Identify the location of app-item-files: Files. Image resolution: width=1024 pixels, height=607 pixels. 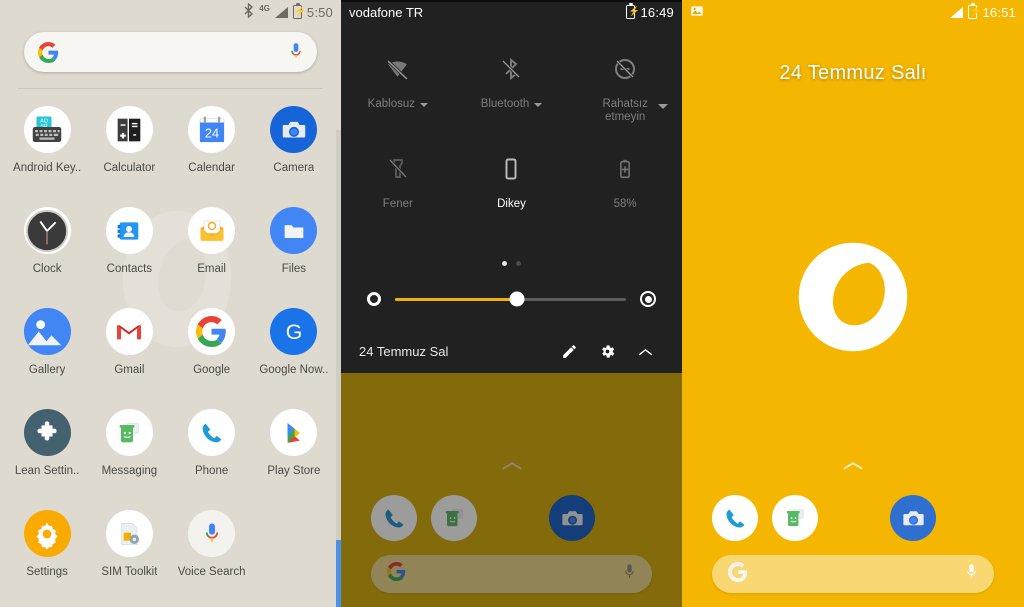
(294, 249).